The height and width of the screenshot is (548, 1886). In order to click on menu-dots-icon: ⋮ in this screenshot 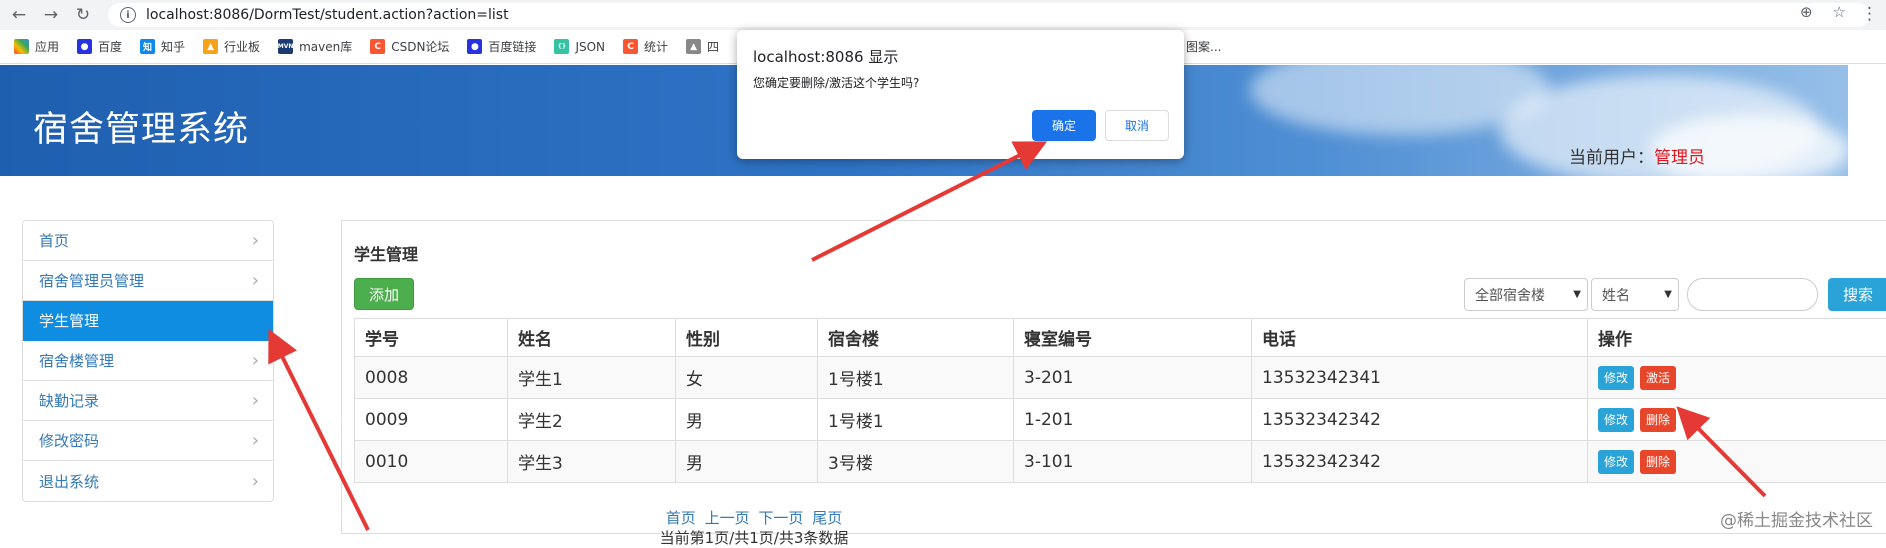, I will do `click(1869, 14)`.